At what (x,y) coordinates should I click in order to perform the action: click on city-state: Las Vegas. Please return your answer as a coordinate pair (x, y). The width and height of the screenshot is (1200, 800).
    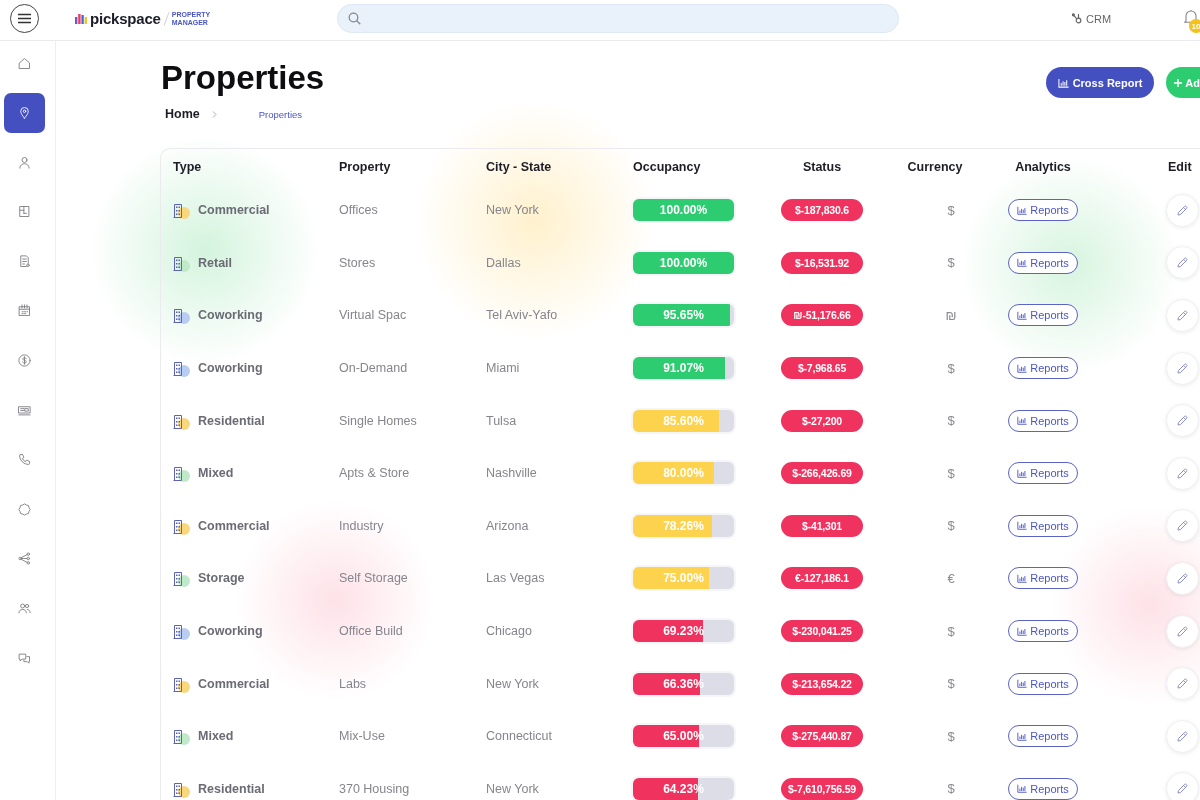
    Looking at the image, I should click on (515, 578).